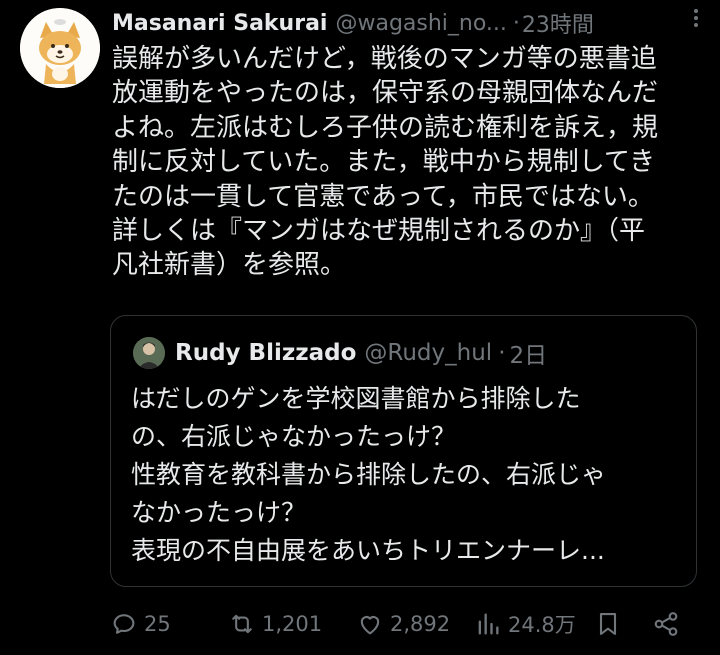 This screenshot has height=655, width=720. I want to click on share-button, so click(666, 624).